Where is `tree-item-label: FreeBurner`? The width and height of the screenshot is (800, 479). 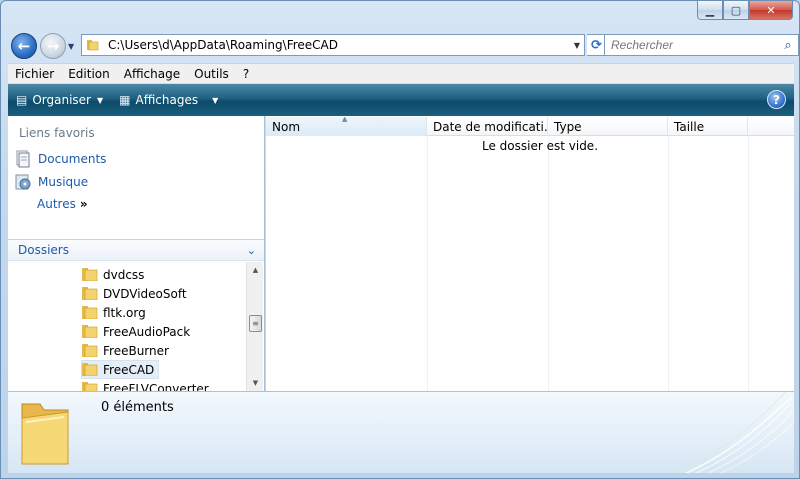
tree-item-label: FreeBurner is located at coordinates (136, 350).